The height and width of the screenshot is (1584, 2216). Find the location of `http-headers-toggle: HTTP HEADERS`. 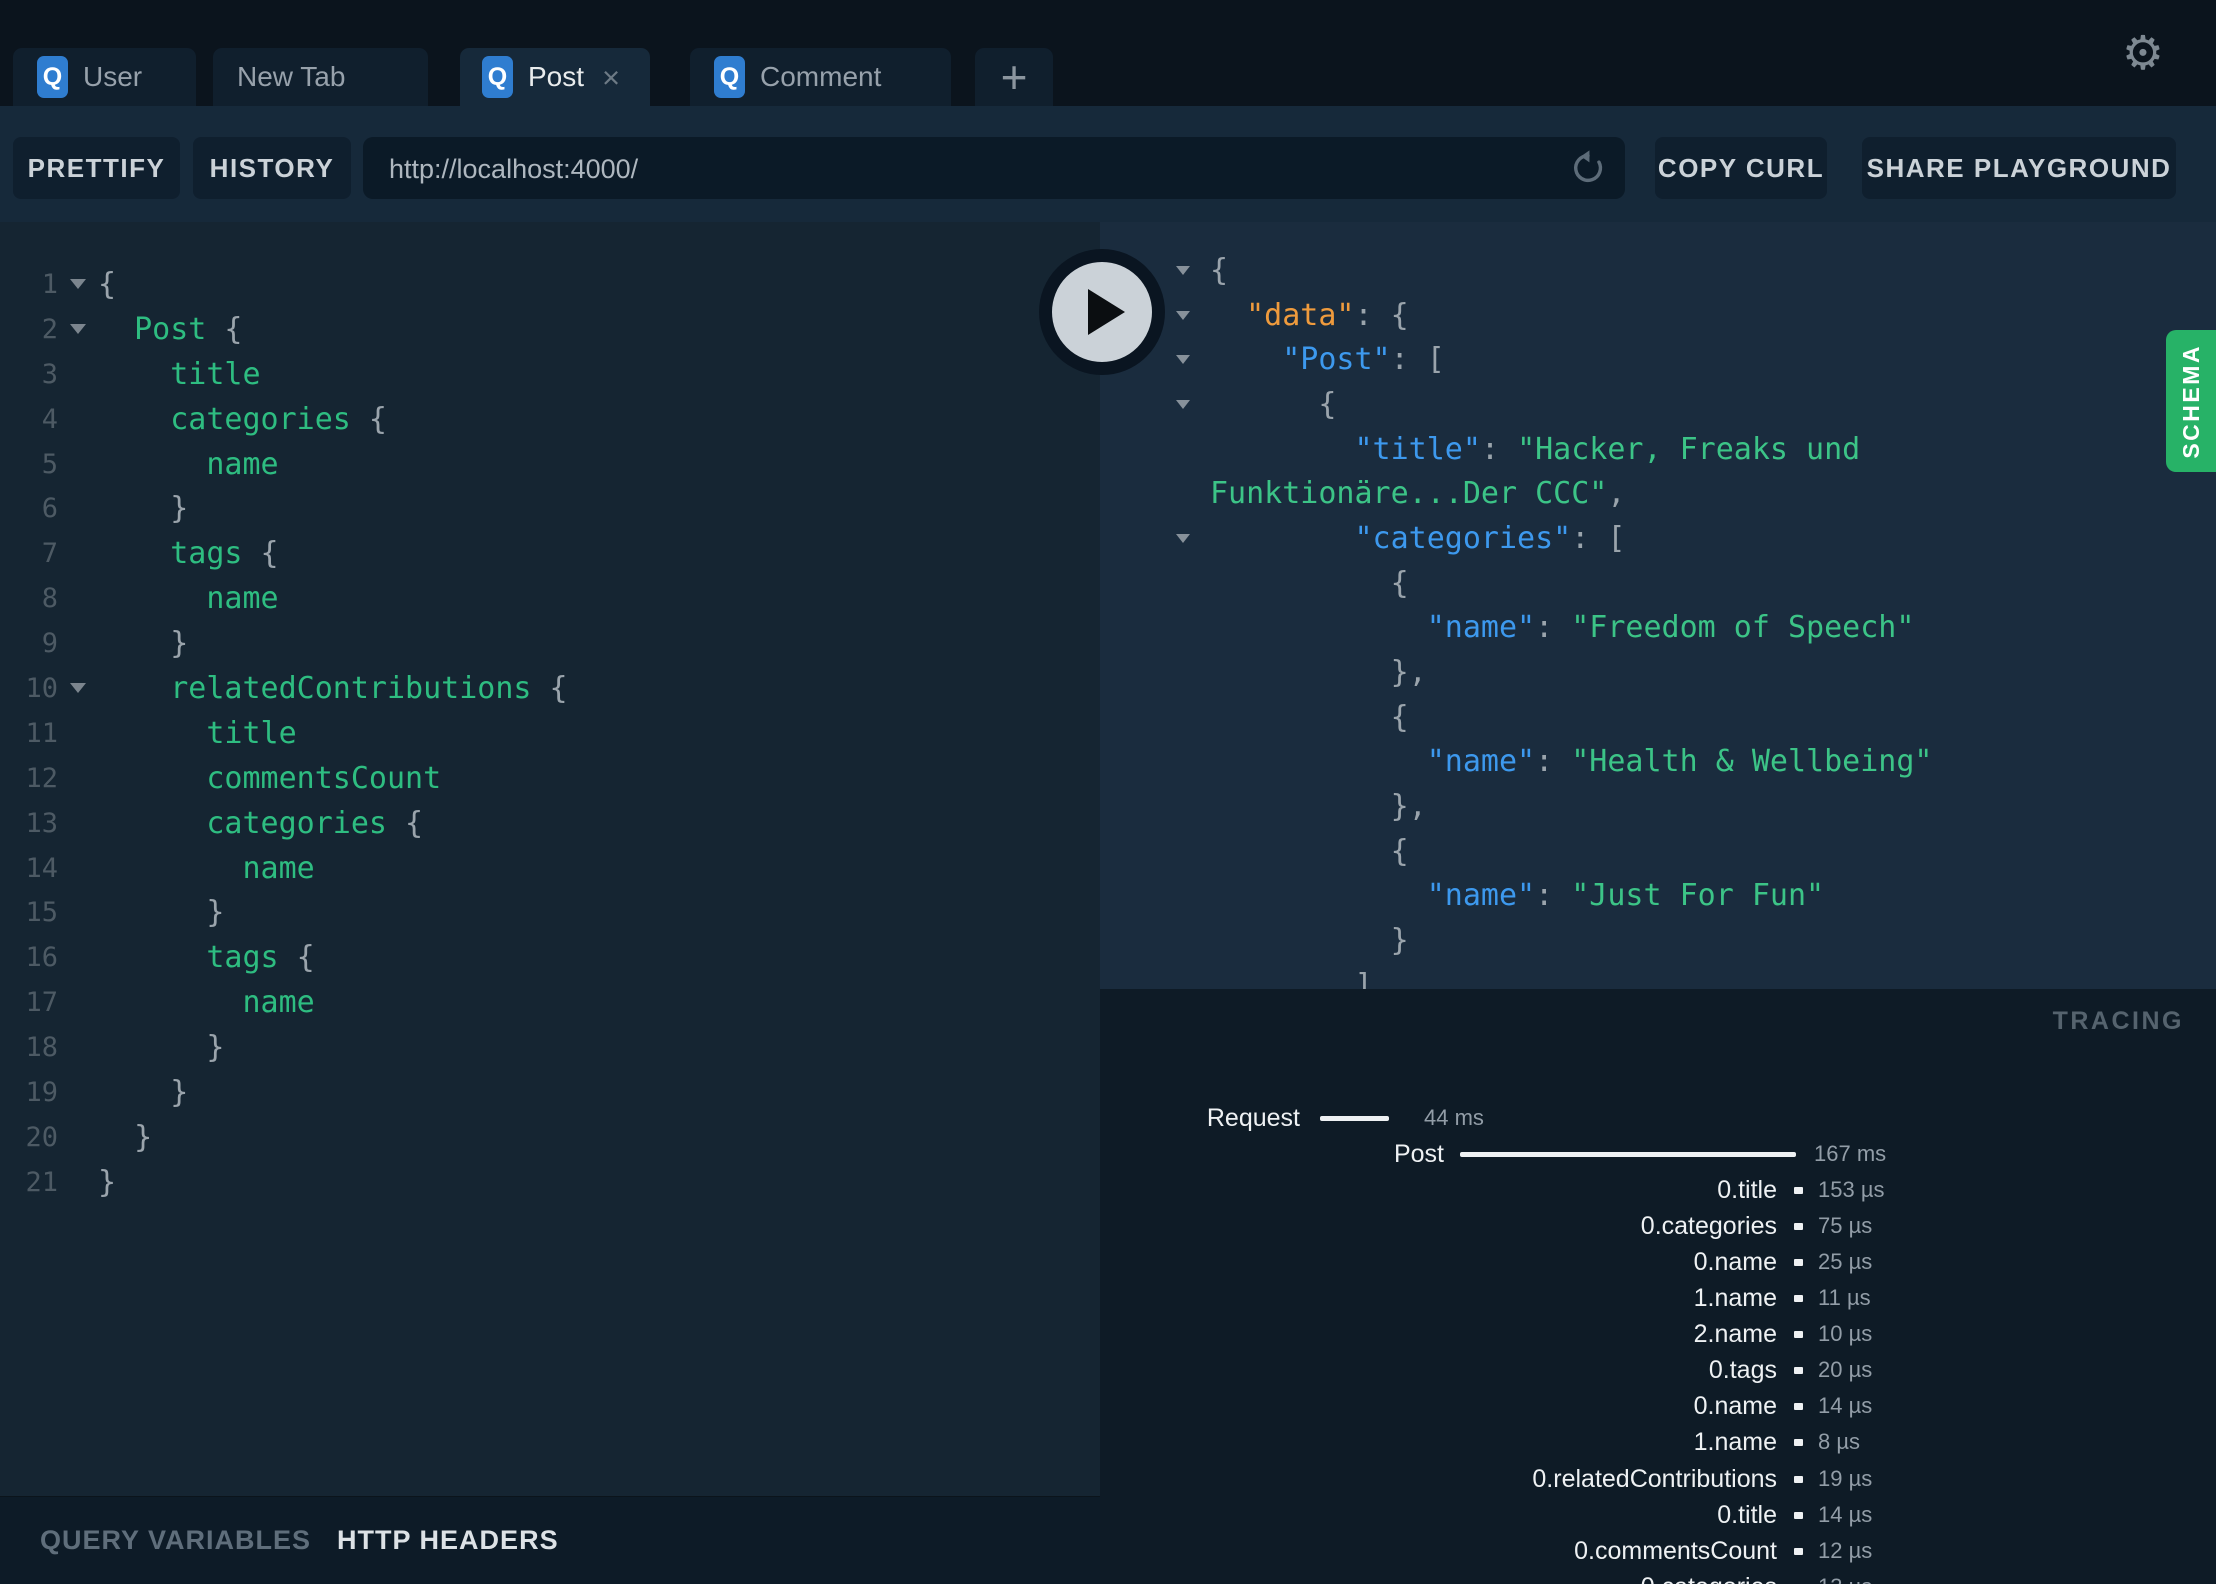

http-headers-toggle: HTTP HEADERS is located at coordinates (448, 1540).